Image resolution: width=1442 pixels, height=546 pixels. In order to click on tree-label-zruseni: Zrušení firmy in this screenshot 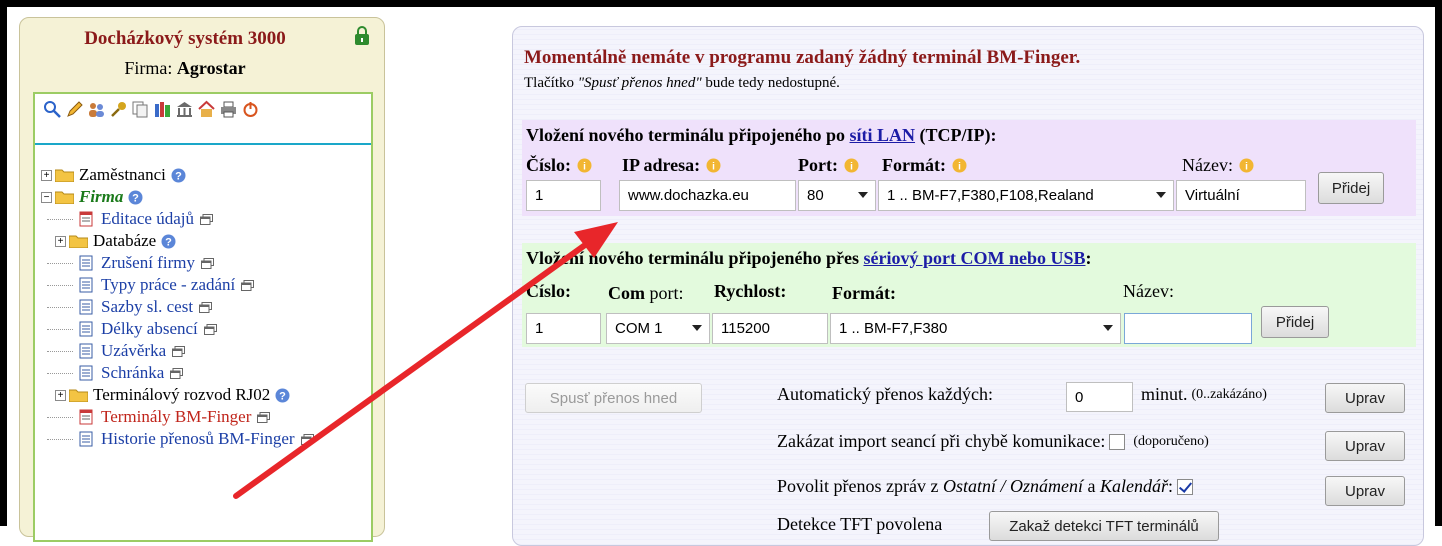, I will do `click(148, 263)`.